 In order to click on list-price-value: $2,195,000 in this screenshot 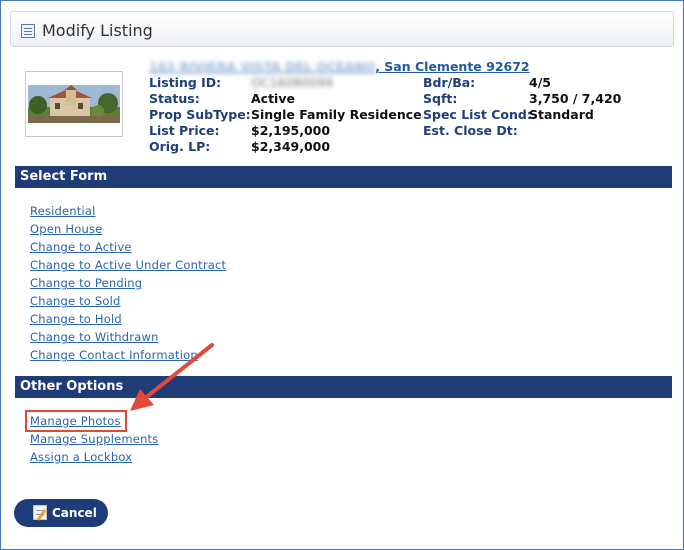, I will do `click(291, 130)`.